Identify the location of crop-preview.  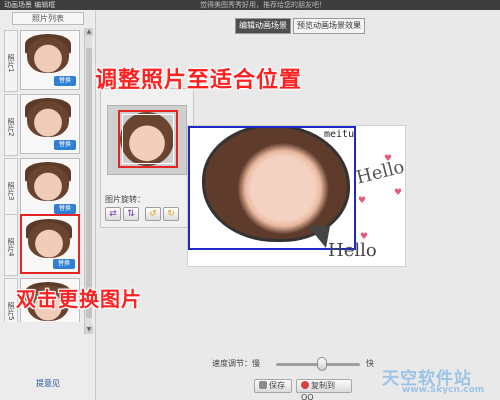
(147, 140).